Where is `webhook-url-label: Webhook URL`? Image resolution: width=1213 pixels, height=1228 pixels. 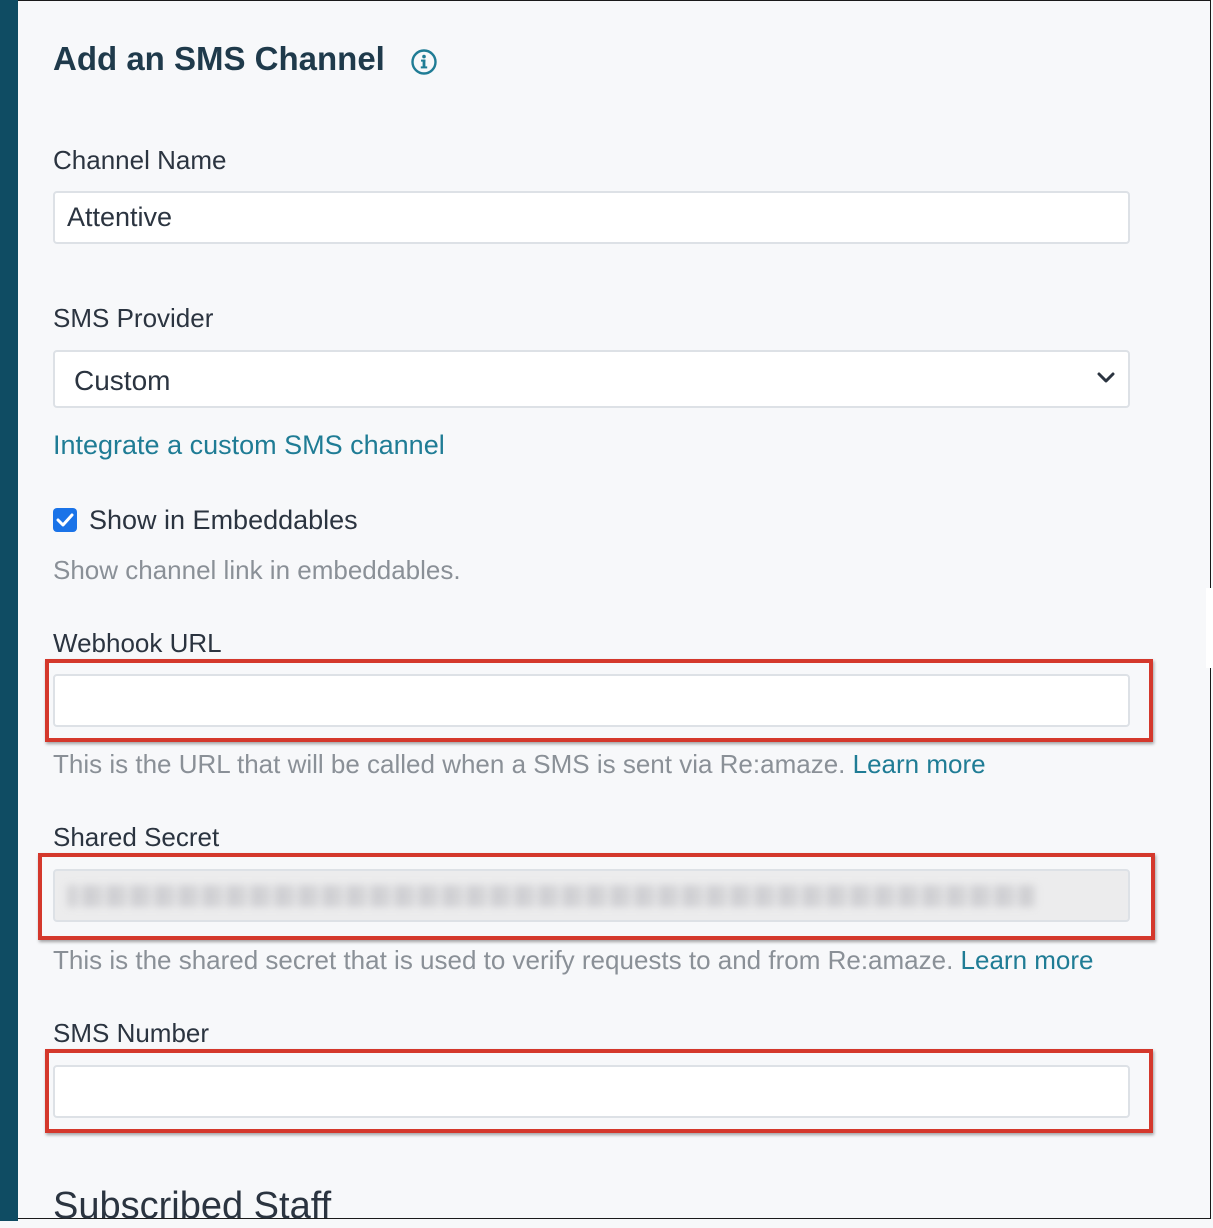
webhook-url-label: Webhook URL is located at coordinates (137, 643).